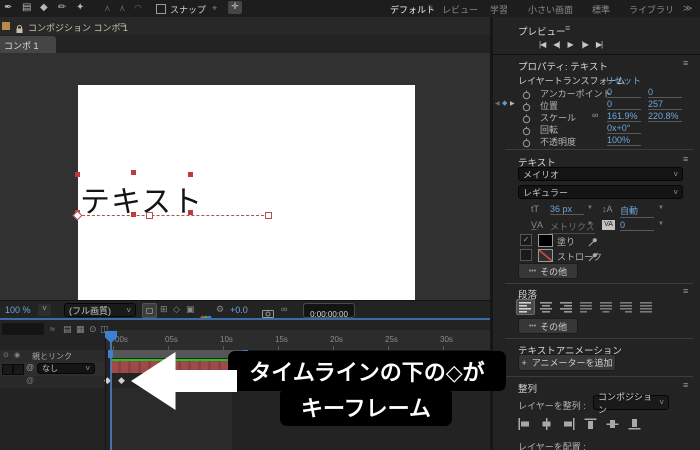  I want to click on paragraph-menu-icon: ≡, so click(685, 291).